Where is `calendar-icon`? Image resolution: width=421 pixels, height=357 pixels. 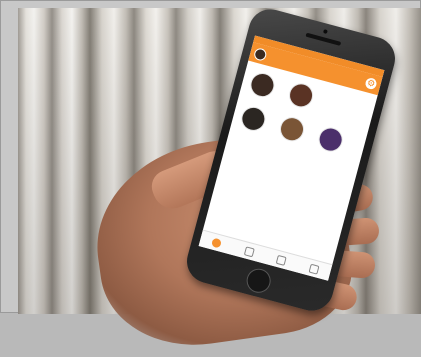
calendar-icon is located at coordinates (282, 260).